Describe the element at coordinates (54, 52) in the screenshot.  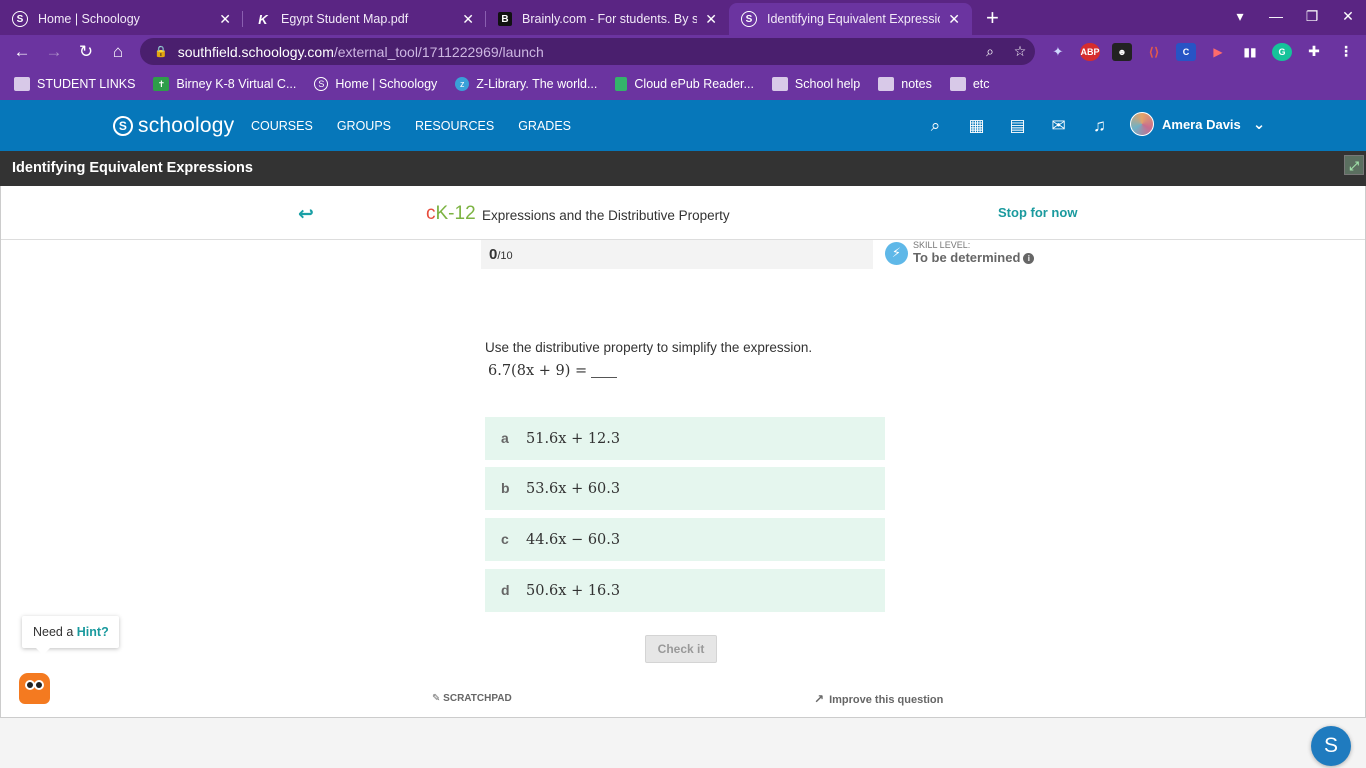
I see `forward-icon: →` at that location.